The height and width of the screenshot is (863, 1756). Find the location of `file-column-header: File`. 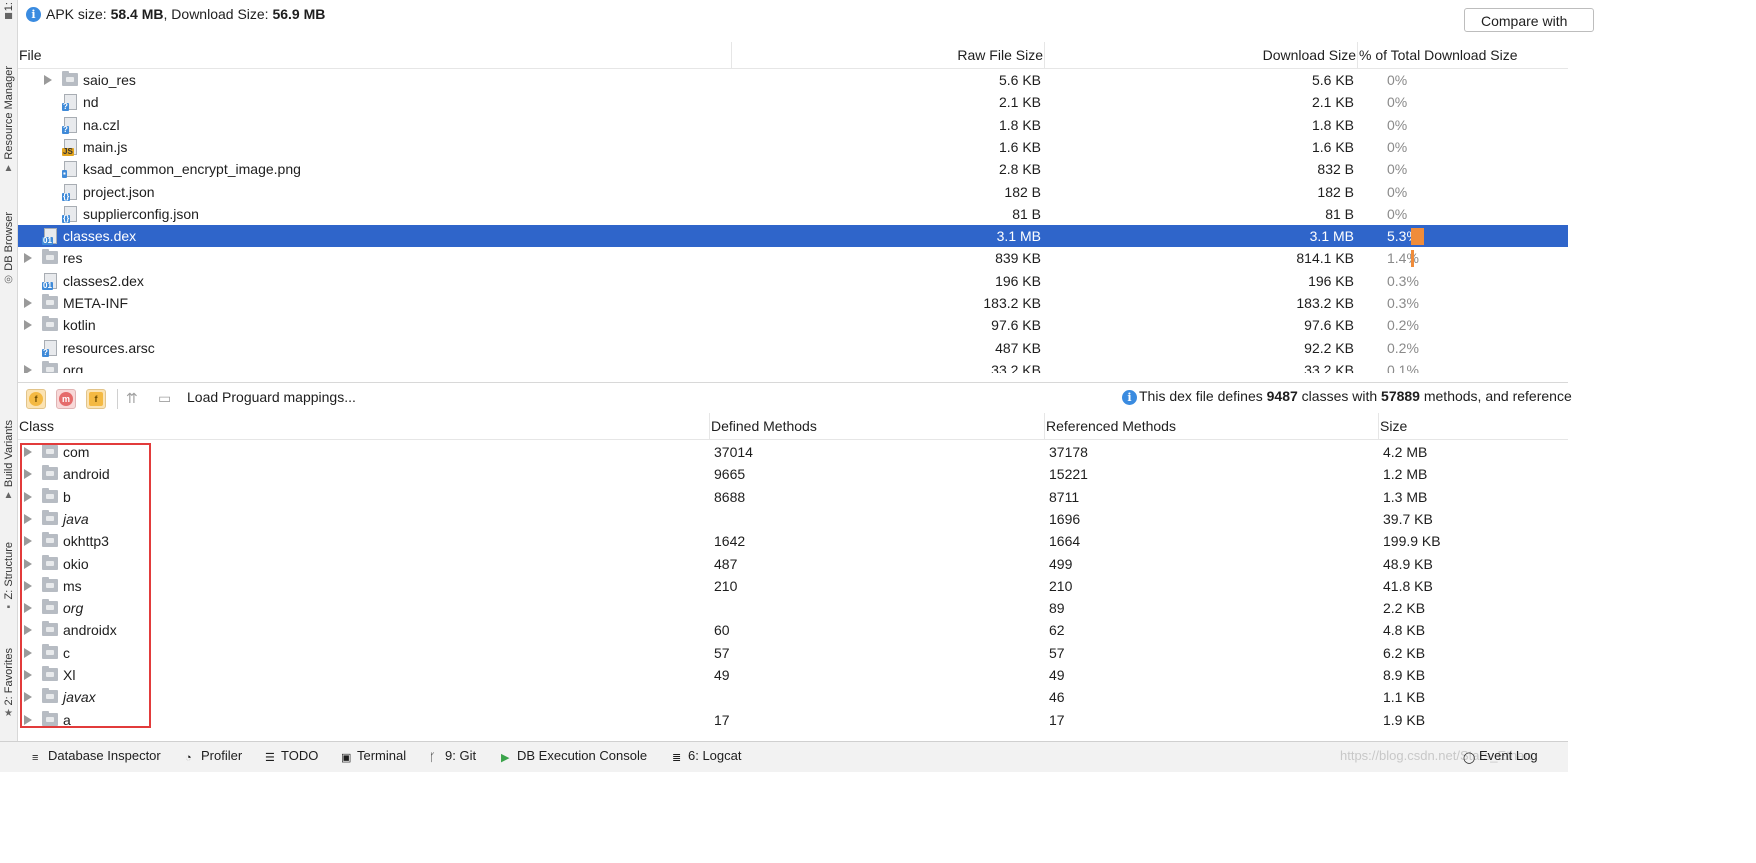

file-column-header: File is located at coordinates (375, 55).